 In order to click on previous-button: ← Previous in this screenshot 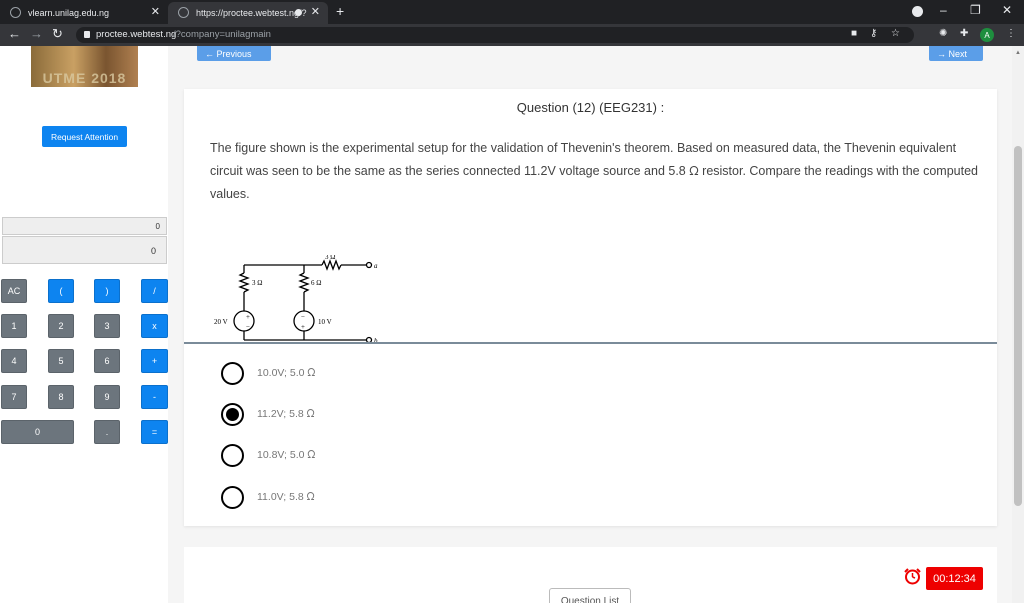, I will do `click(234, 53)`.